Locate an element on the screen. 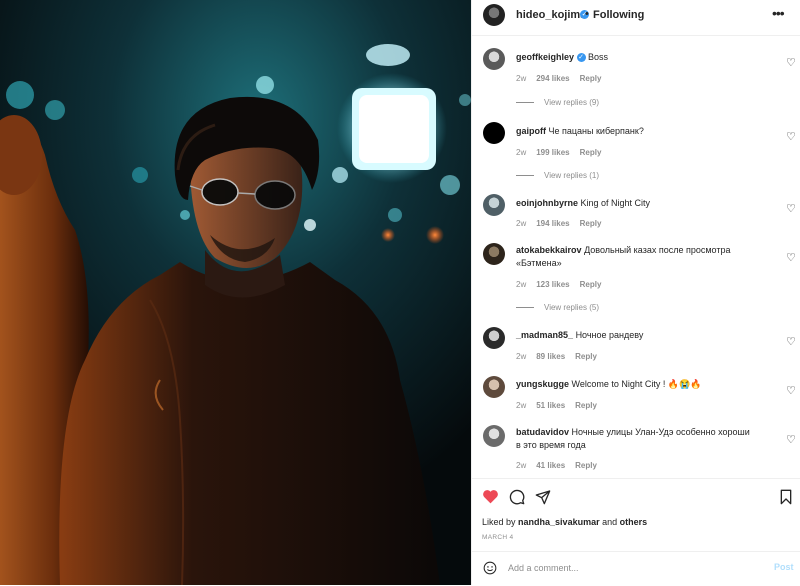 This screenshot has width=800, height=586. comment-username: eoinjohnbyrne is located at coordinates (547, 203).